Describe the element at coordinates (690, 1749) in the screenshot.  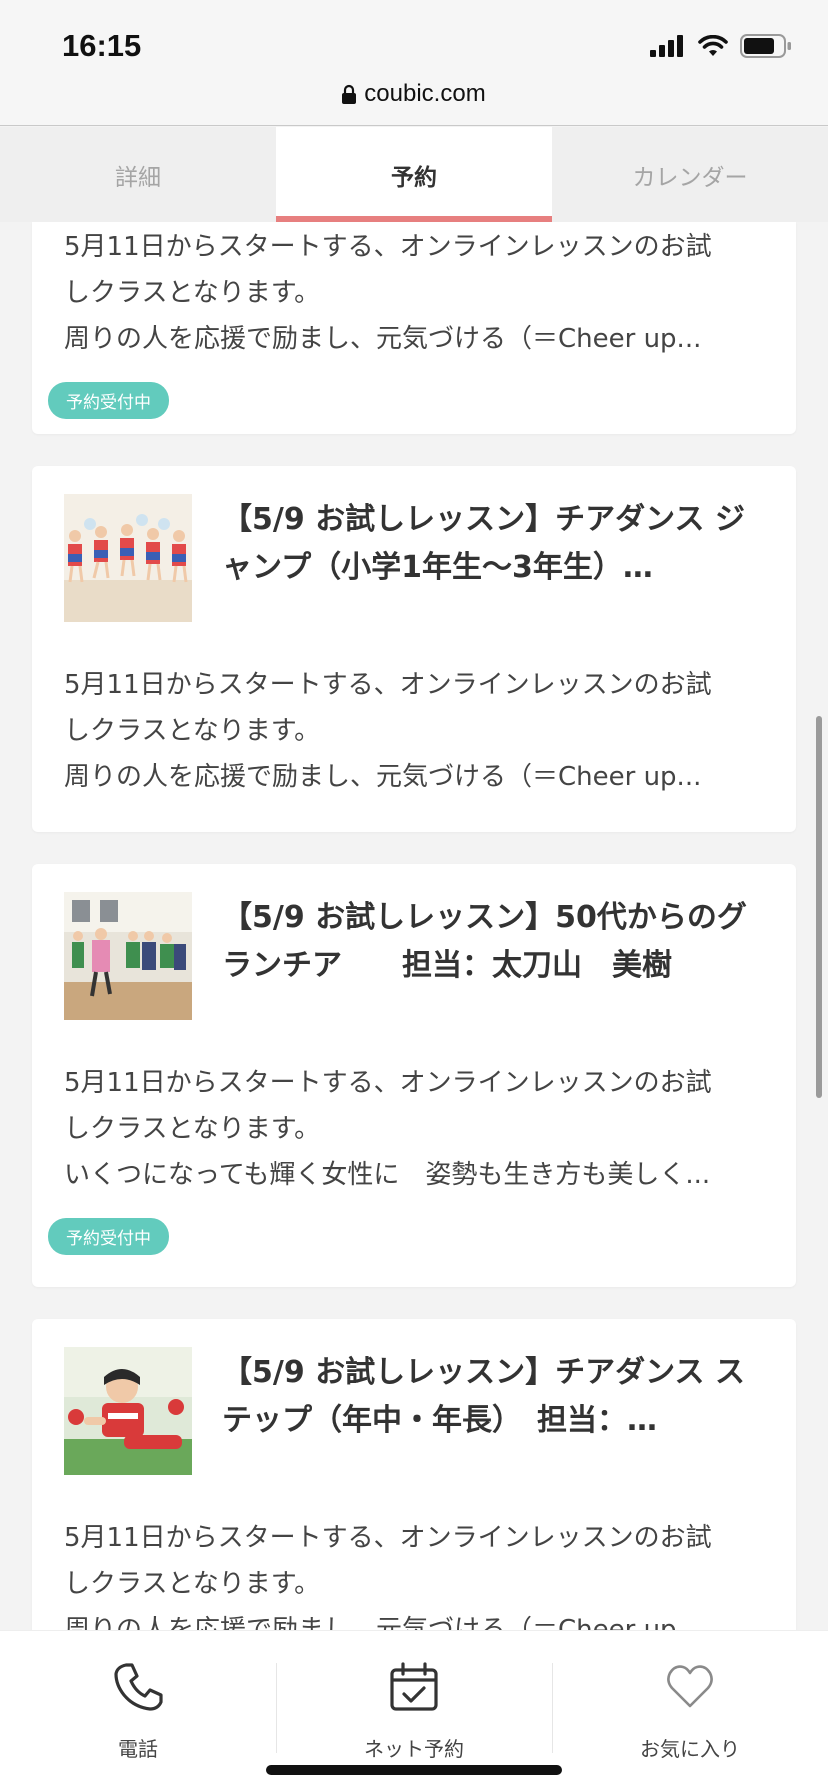
I see `nav-label: お気に入り` at that location.